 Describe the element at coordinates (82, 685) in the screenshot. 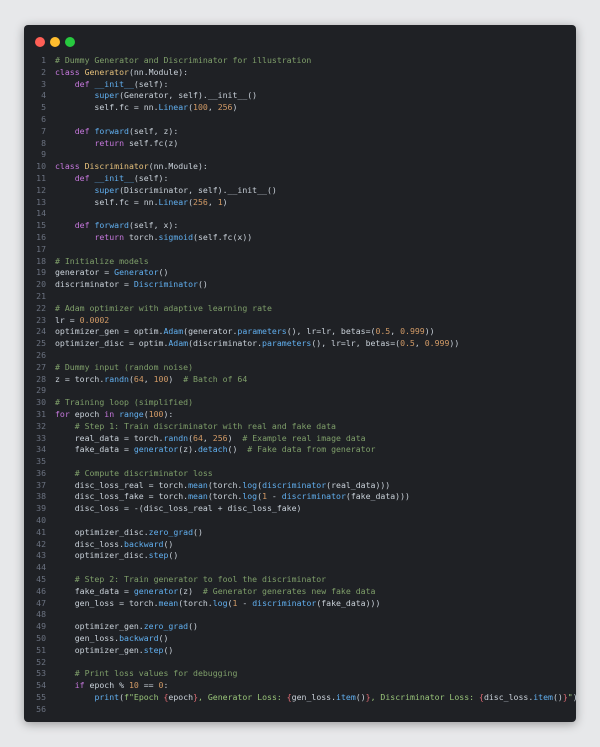

I see `code-token: if` at that location.